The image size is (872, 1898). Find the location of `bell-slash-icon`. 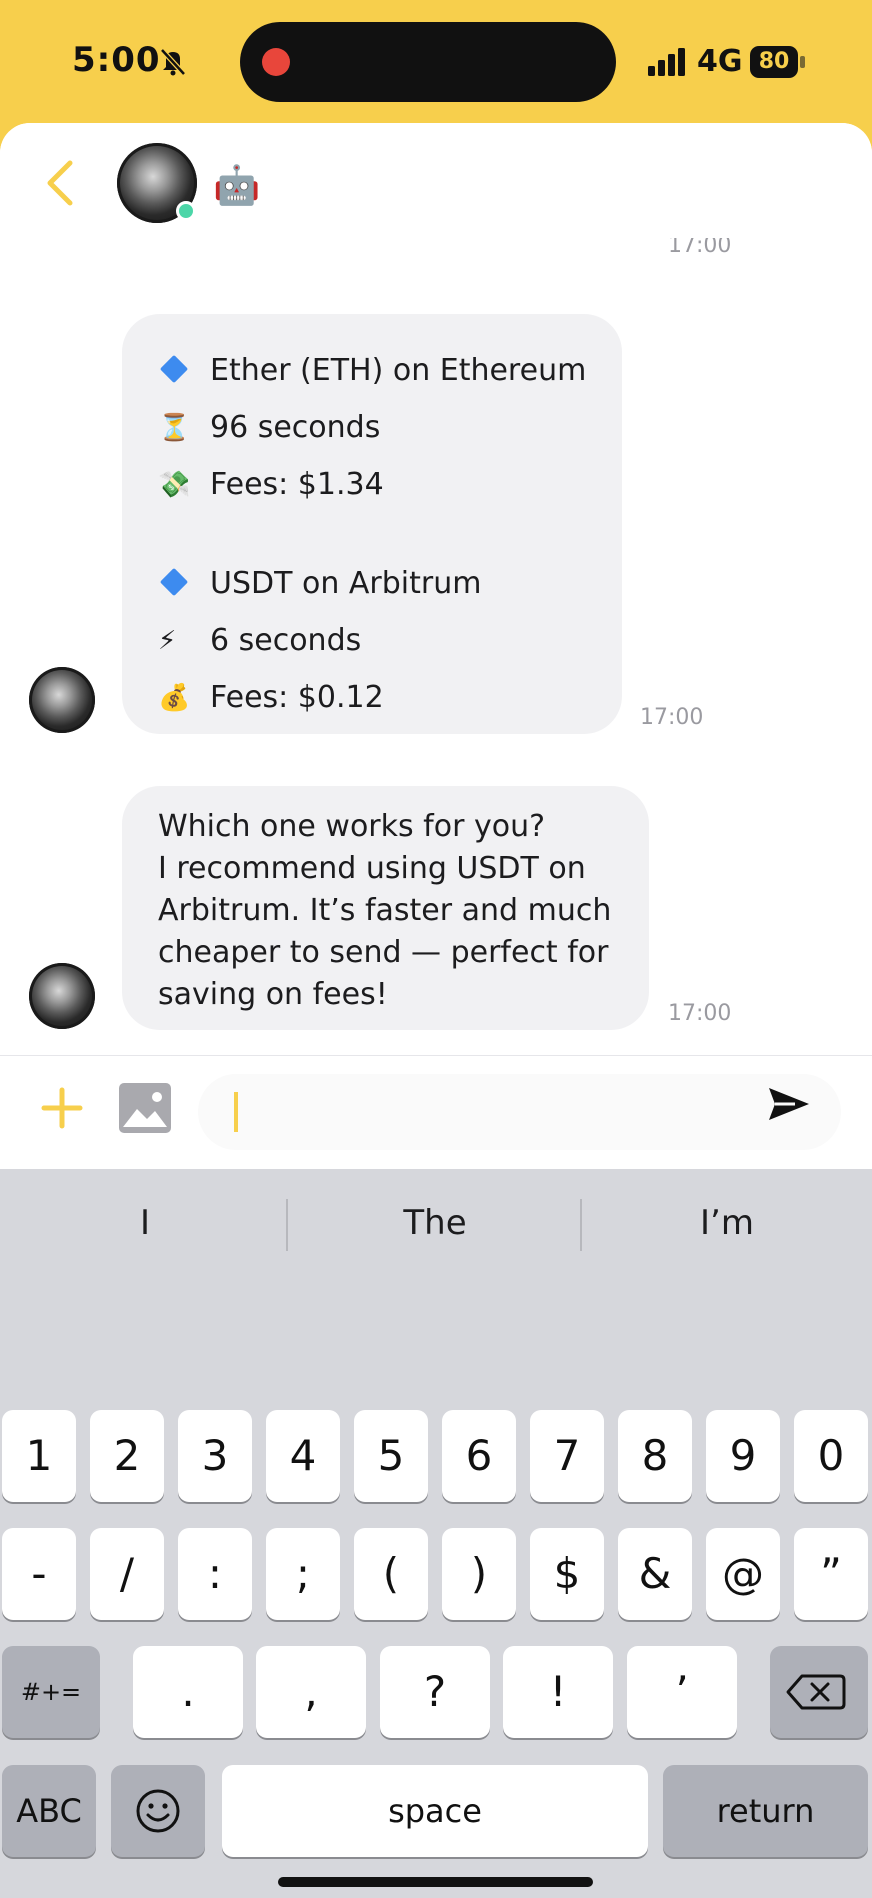

bell-slash-icon is located at coordinates (173, 62).